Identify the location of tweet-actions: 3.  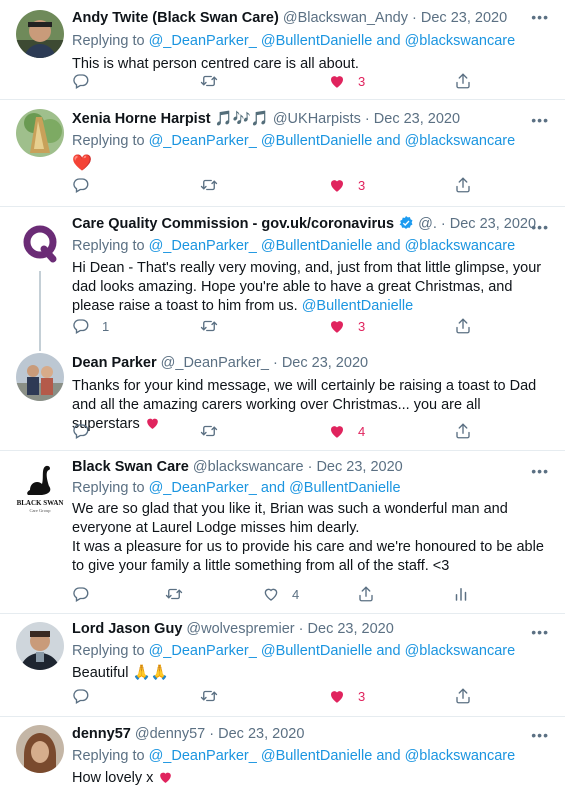
(277, 697).